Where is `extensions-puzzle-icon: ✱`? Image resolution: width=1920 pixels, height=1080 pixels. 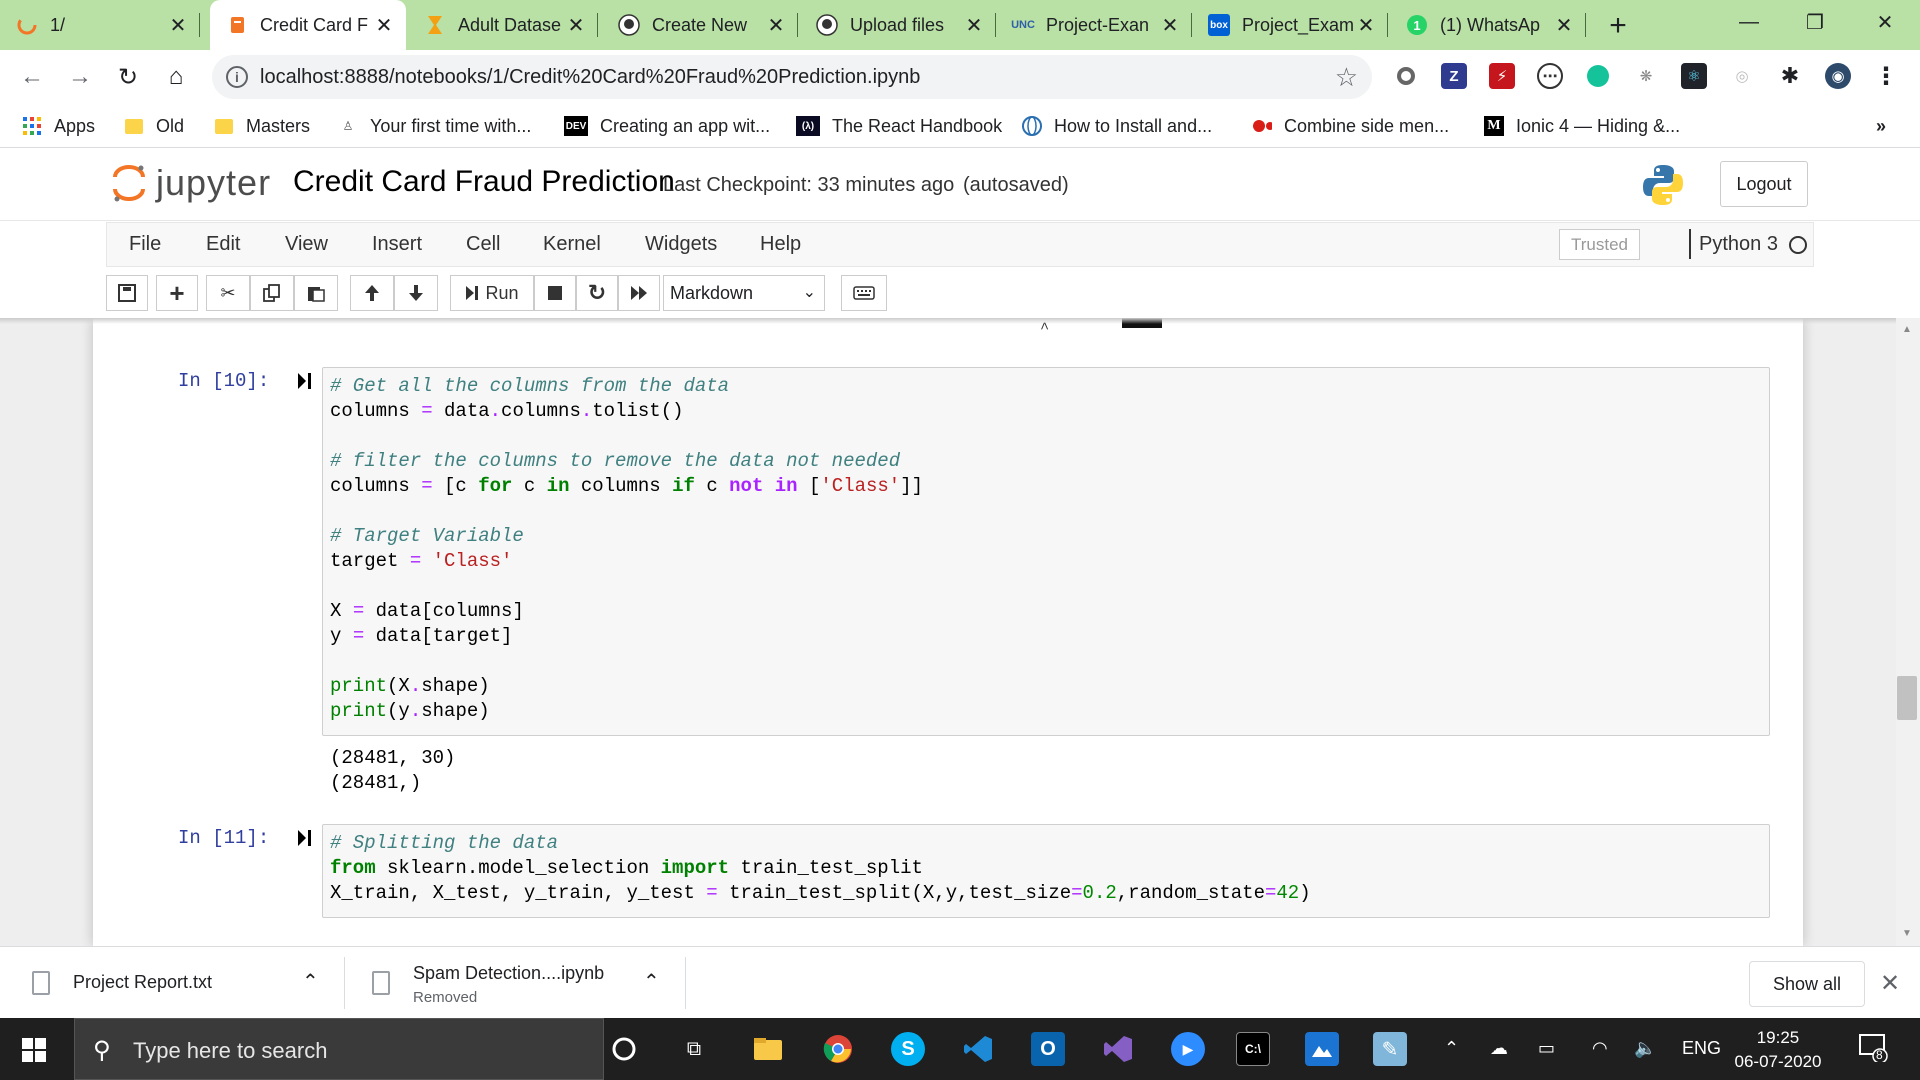
extensions-puzzle-icon: ✱ is located at coordinates (1790, 76).